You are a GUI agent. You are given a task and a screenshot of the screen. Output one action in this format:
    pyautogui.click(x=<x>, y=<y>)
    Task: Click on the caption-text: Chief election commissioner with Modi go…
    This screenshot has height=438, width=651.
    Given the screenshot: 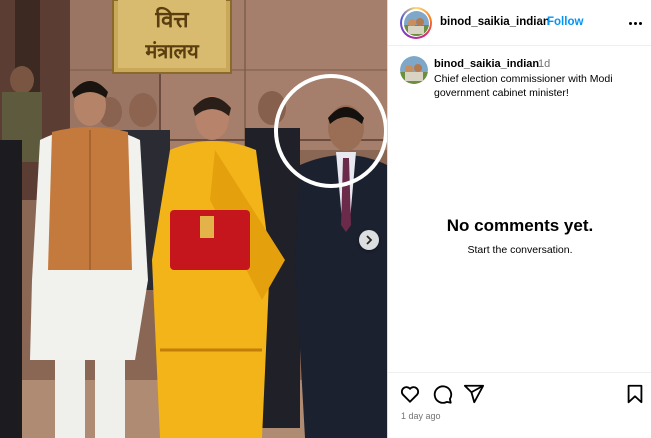 What is the action you would take?
    pyautogui.click(x=523, y=86)
    